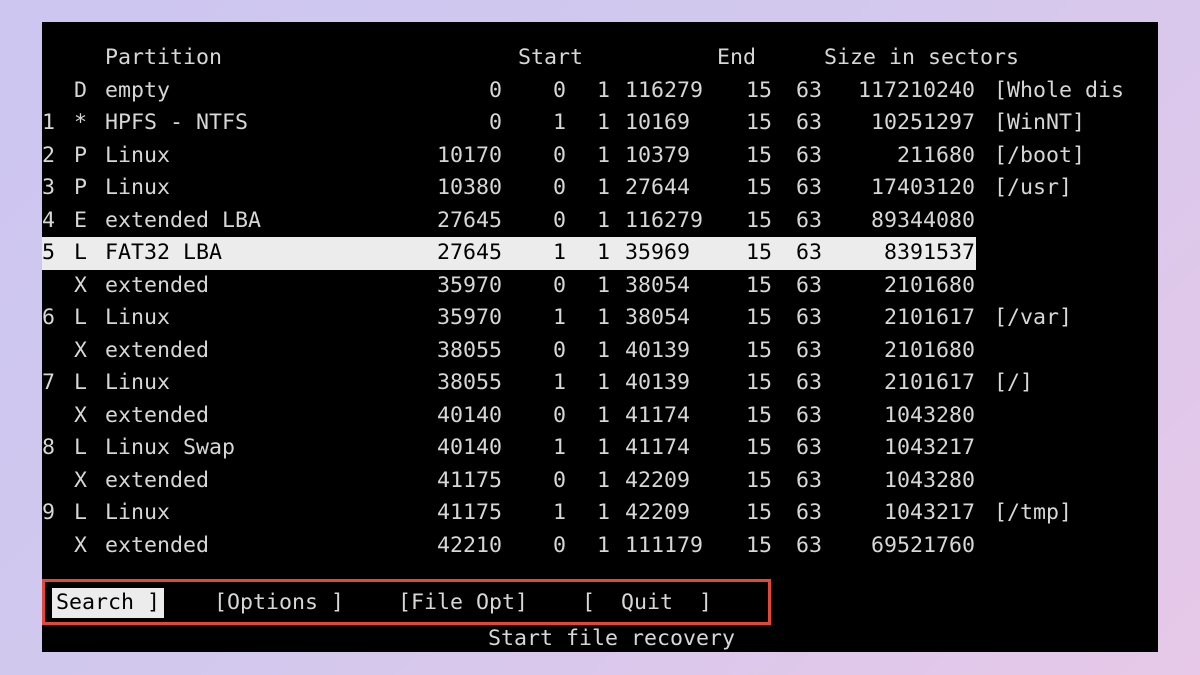 The width and height of the screenshot is (1200, 675). What do you see at coordinates (49, 122) in the screenshot?
I see `partition-number: 1` at bounding box center [49, 122].